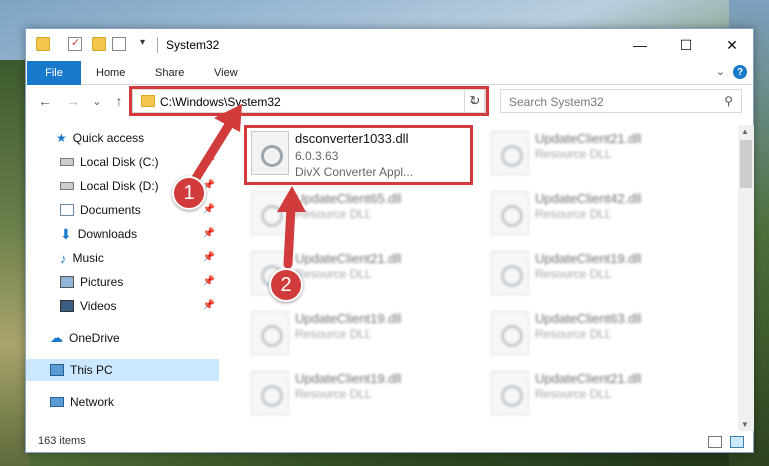  Describe the element at coordinates (286, 285) in the screenshot. I see `step-2-badge: 2` at that location.